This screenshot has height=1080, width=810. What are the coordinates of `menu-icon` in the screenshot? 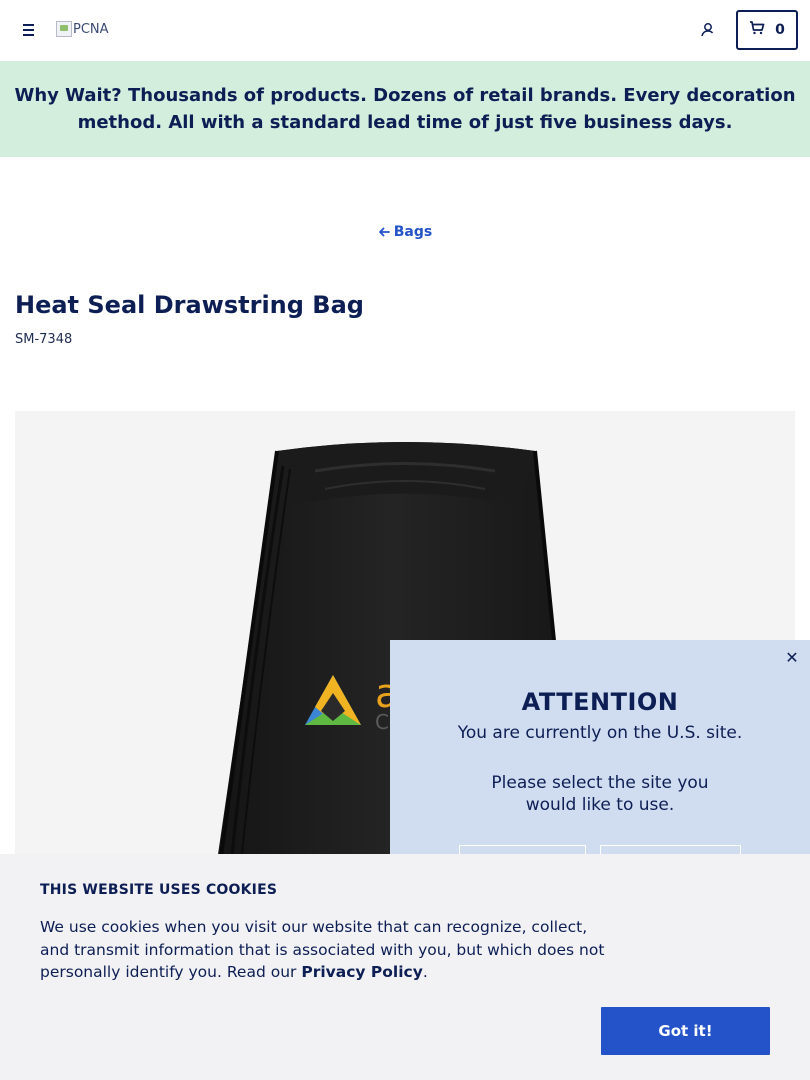 It's located at (28, 30).